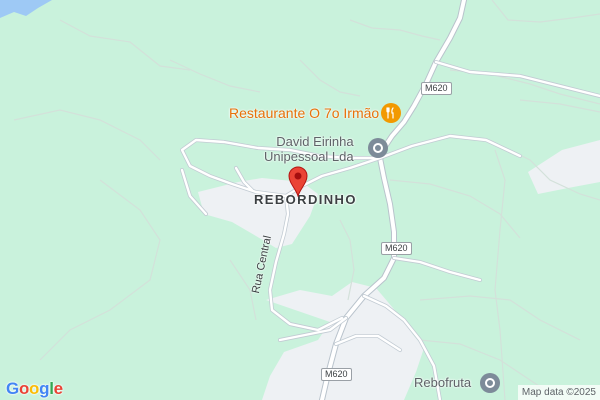  I want to click on poi-label-restaurant: Restaurante O 7o Irmão, so click(304, 113).